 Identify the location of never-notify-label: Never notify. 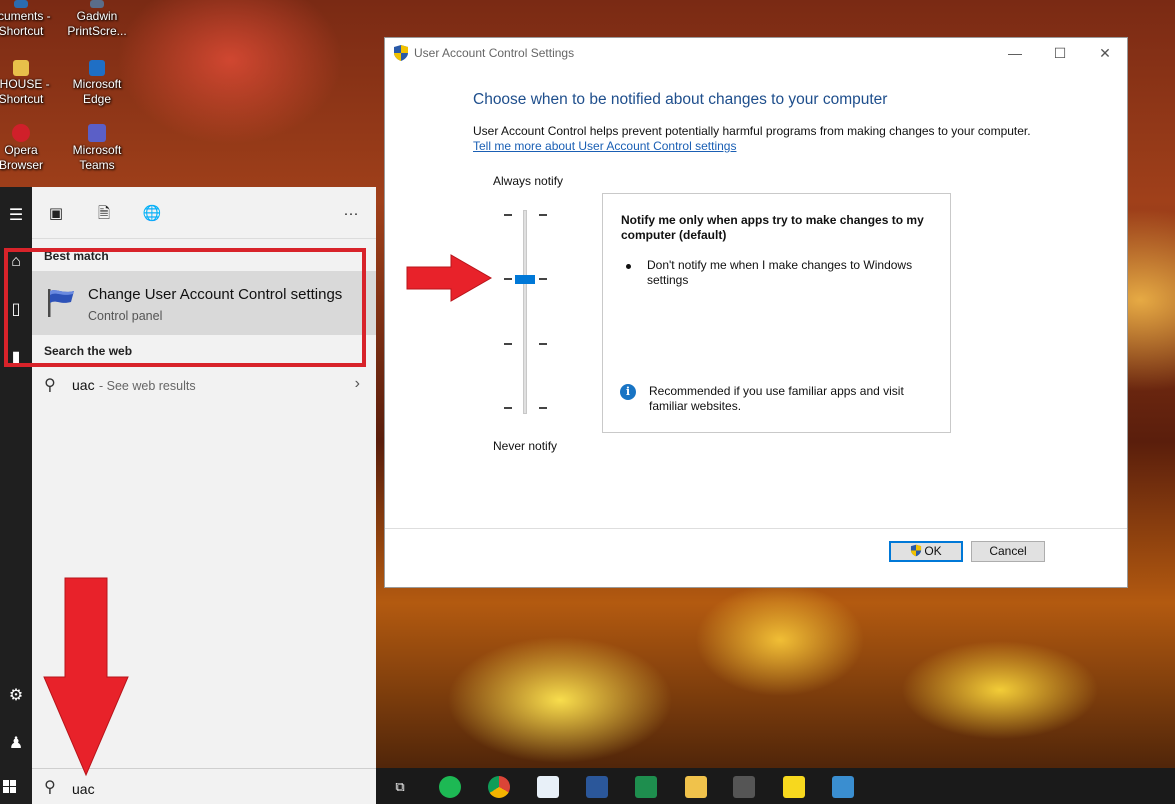
(525, 446).